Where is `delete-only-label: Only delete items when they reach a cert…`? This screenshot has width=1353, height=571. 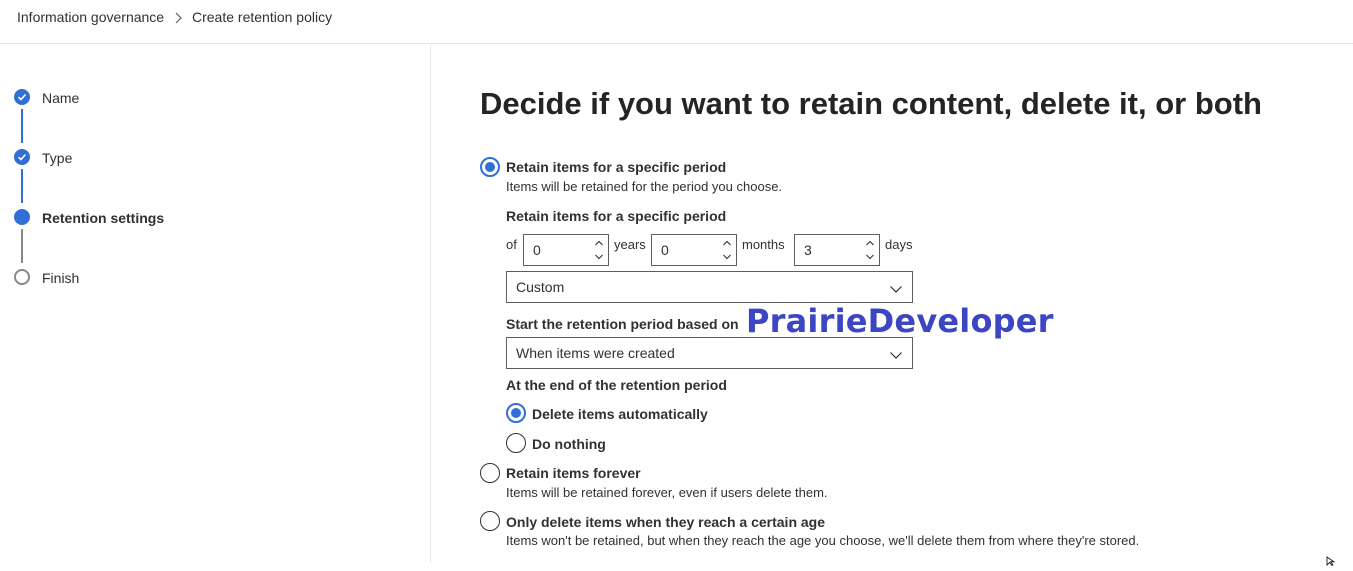 delete-only-label: Only delete items when they reach a cert… is located at coordinates (665, 522).